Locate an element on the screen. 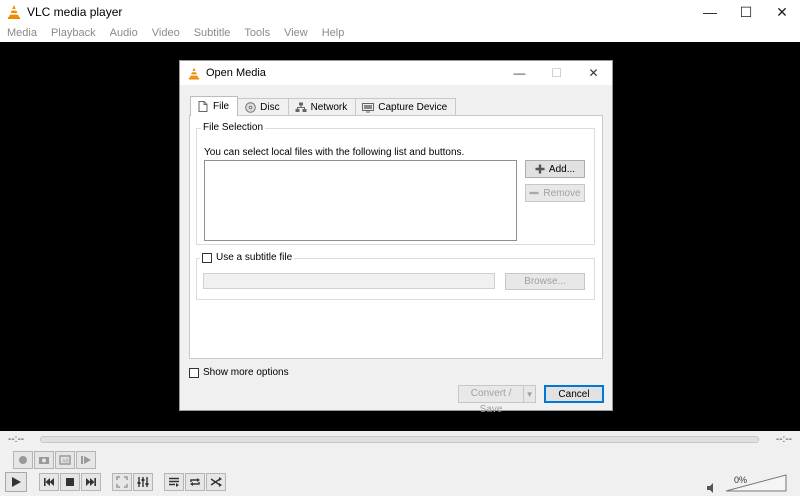 This screenshot has width=800, height=496. tab-disc: Disc is located at coordinates (263, 106).